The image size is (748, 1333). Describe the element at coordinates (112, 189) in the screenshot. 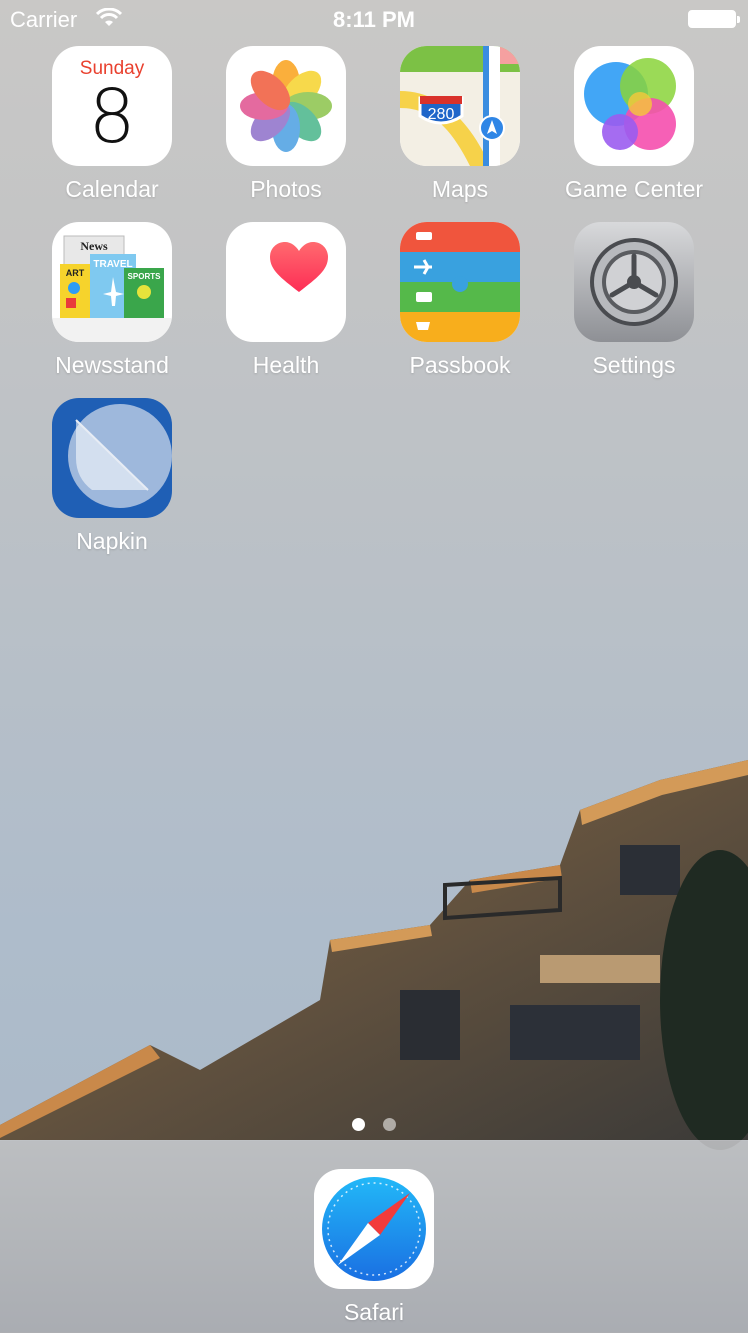

I see `app-label: Calendar` at that location.